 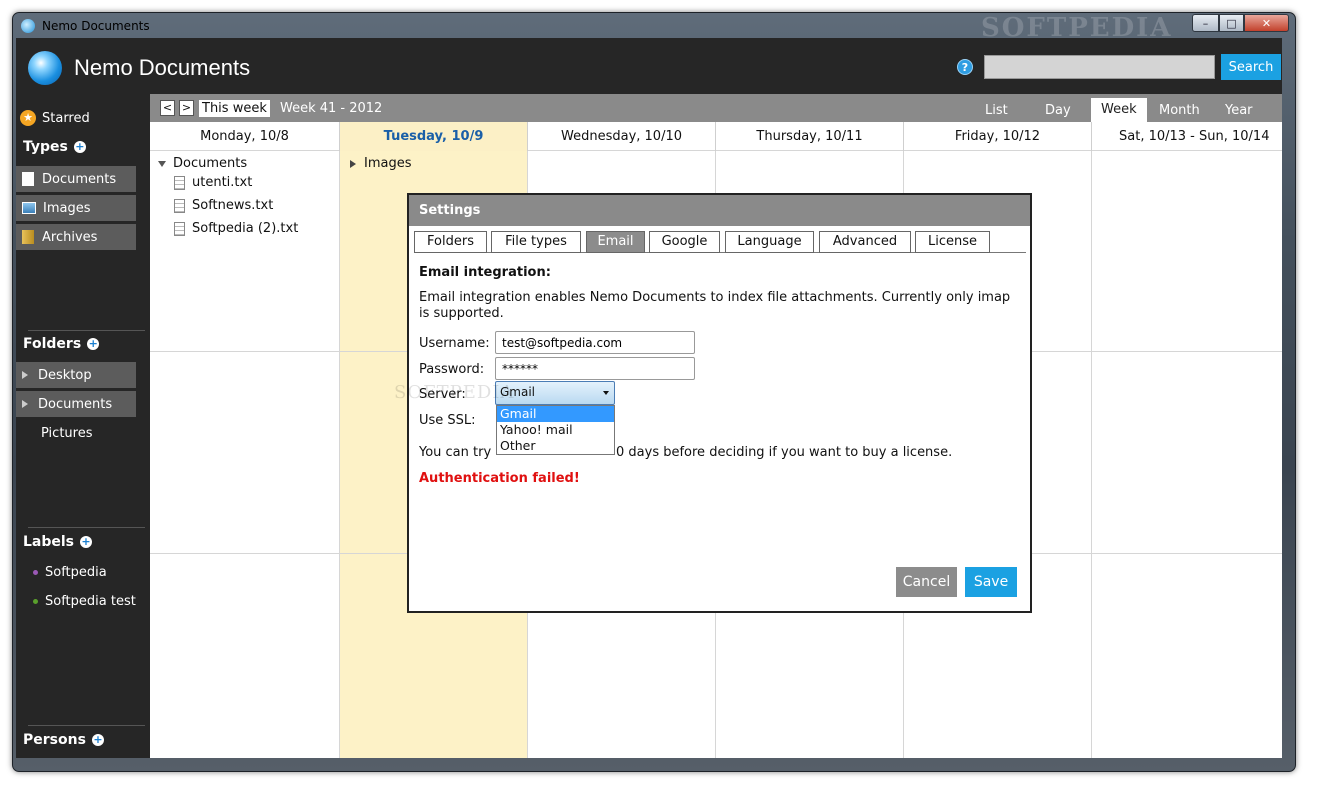 I want to click on sidebar-item-starred: ★ Starred, so click(x=55, y=118).